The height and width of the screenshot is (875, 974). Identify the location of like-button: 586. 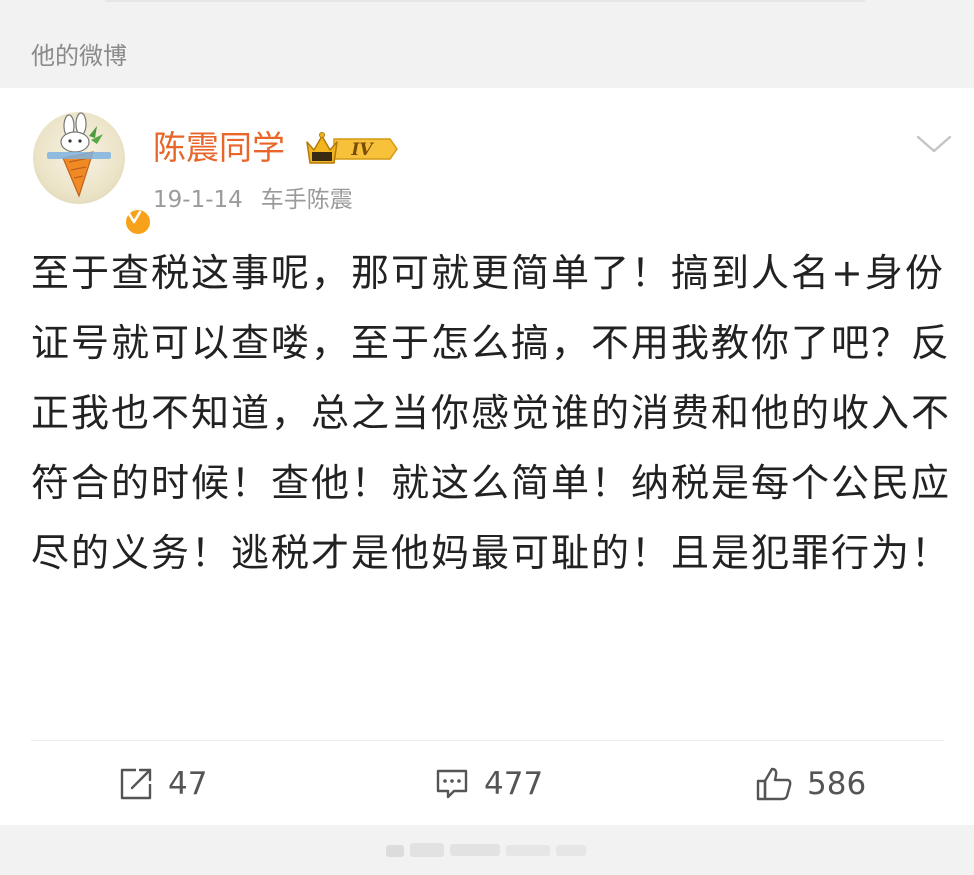
(810, 784).